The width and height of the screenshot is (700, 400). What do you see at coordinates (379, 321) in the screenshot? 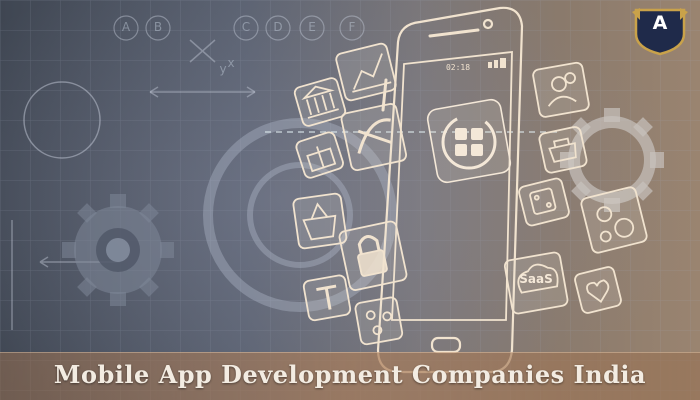
I see `share-icon` at bounding box center [379, 321].